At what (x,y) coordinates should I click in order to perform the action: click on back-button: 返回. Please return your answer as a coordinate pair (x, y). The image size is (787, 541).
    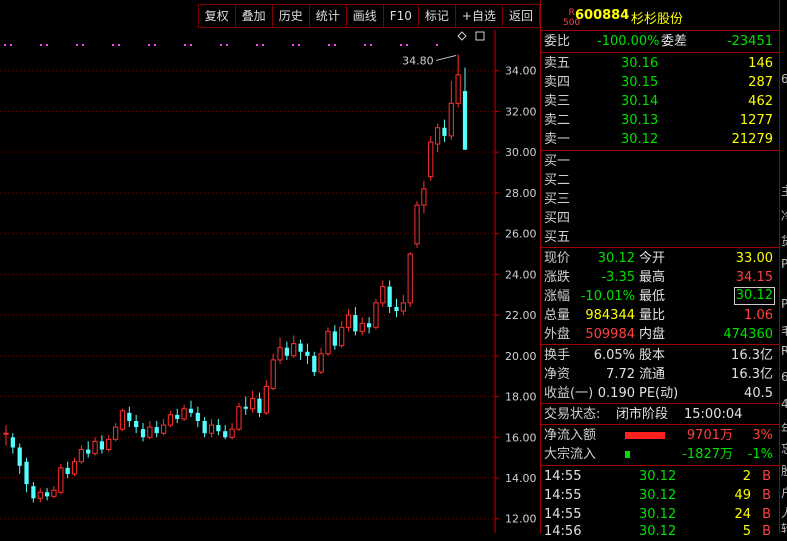
    Looking at the image, I should click on (520, 16).